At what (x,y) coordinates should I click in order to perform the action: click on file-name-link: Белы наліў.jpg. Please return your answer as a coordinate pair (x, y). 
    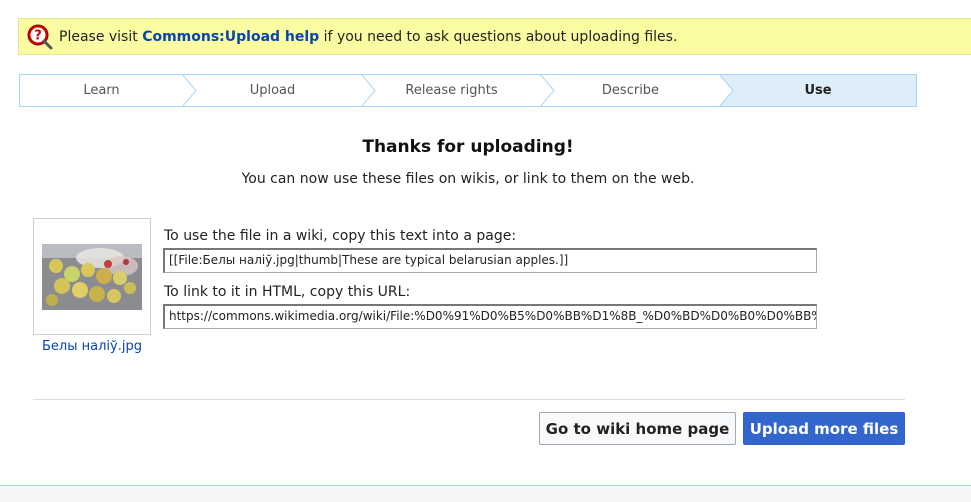
    Looking at the image, I should click on (92, 346).